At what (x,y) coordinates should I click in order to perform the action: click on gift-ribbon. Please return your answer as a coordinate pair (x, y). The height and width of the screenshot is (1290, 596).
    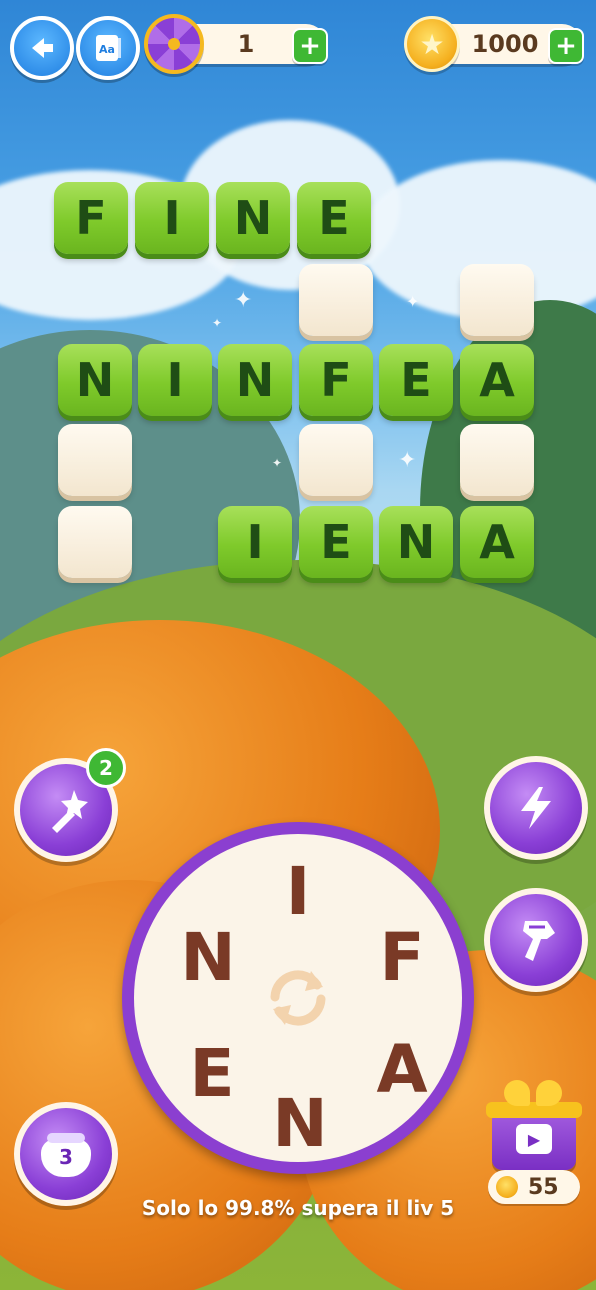
    Looking at the image, I should click on (534, 1110).